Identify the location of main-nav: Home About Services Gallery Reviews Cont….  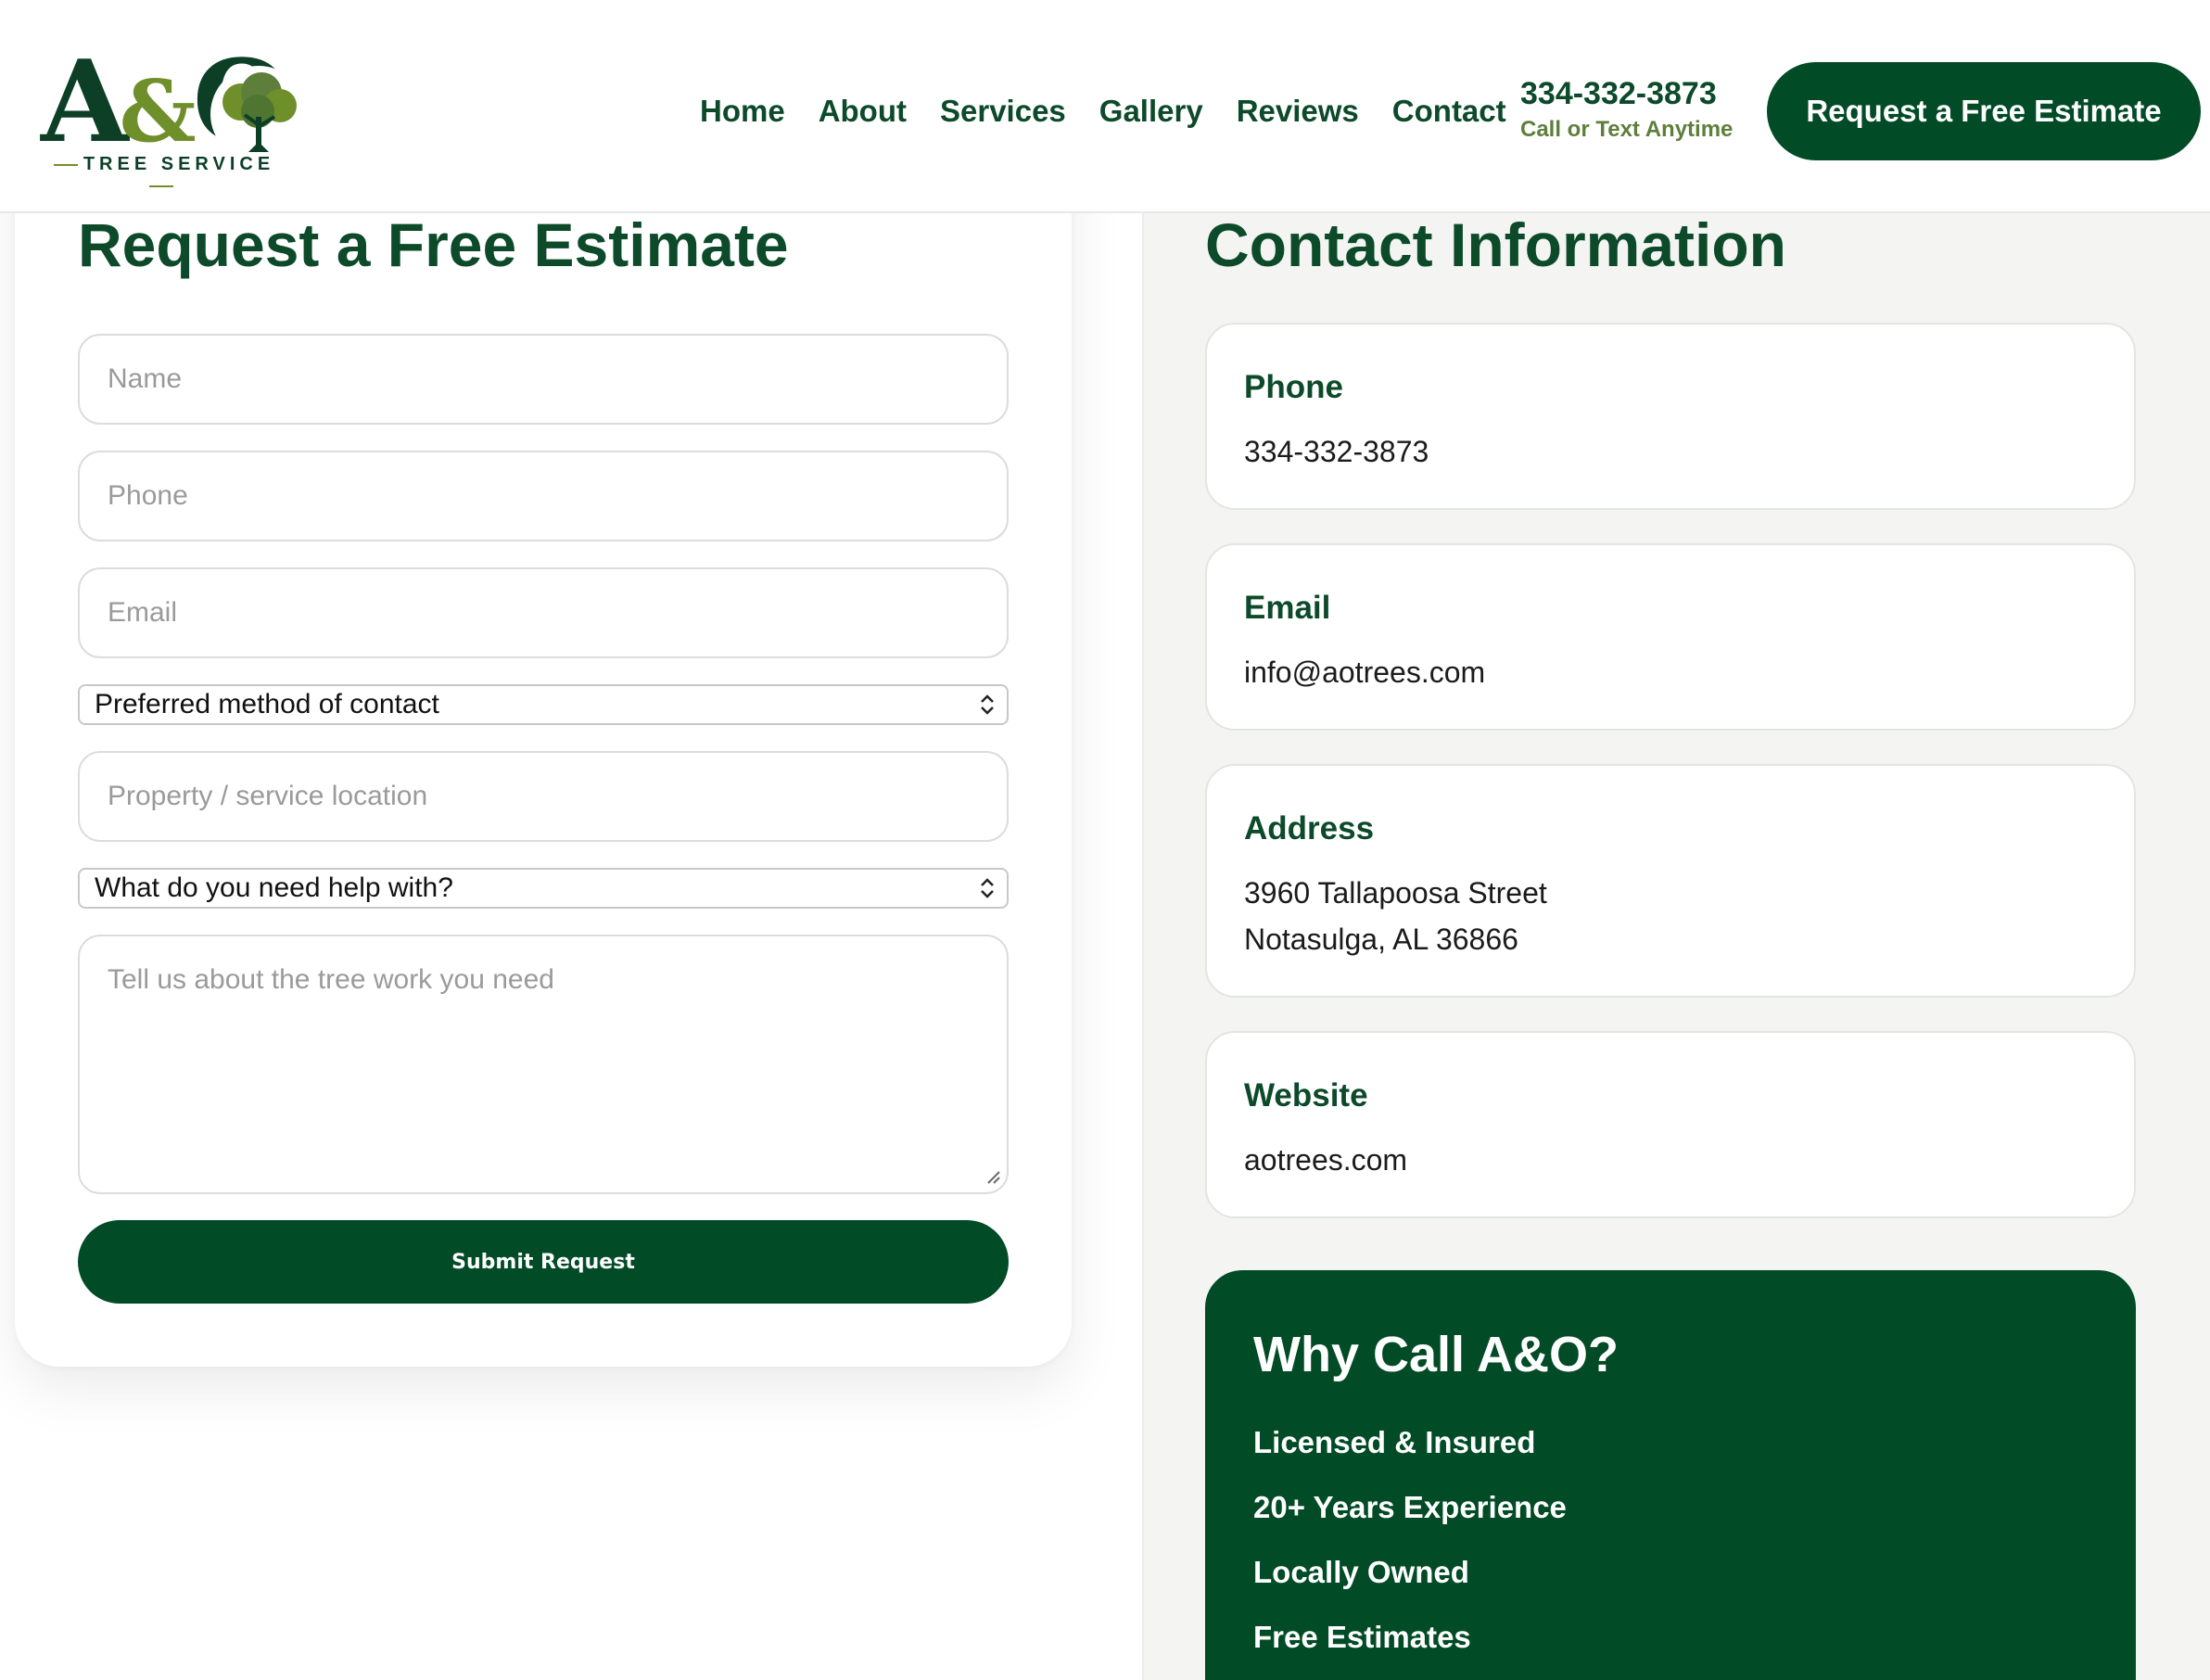
(1120, 111).